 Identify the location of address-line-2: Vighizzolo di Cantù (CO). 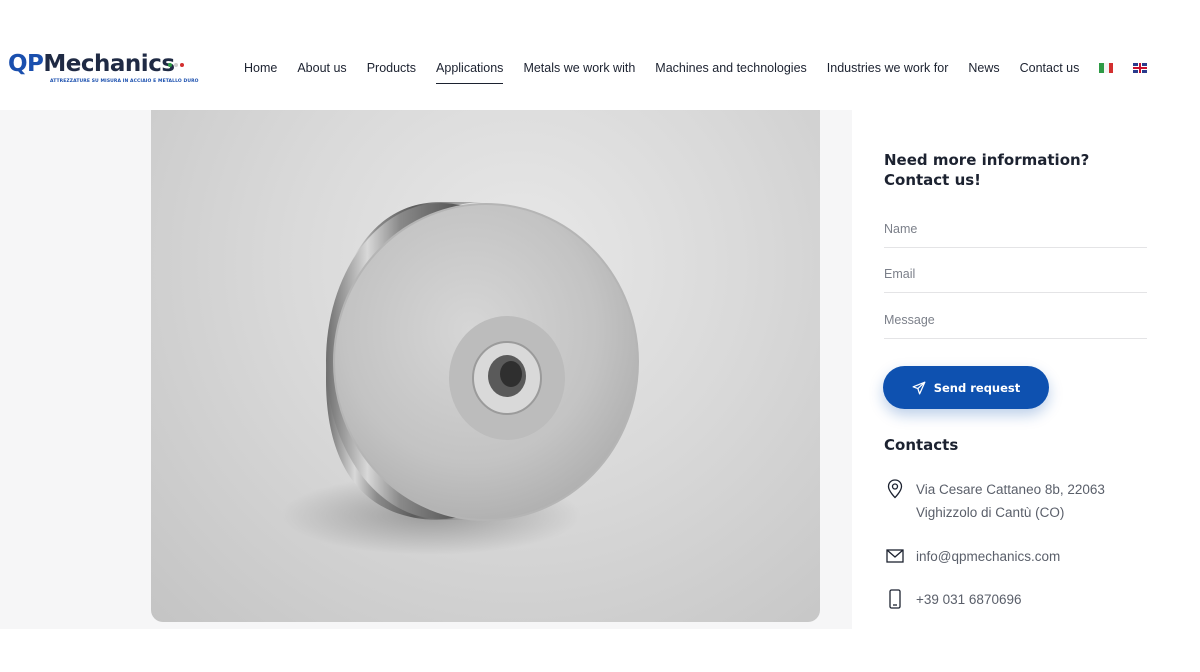
(990, 512).